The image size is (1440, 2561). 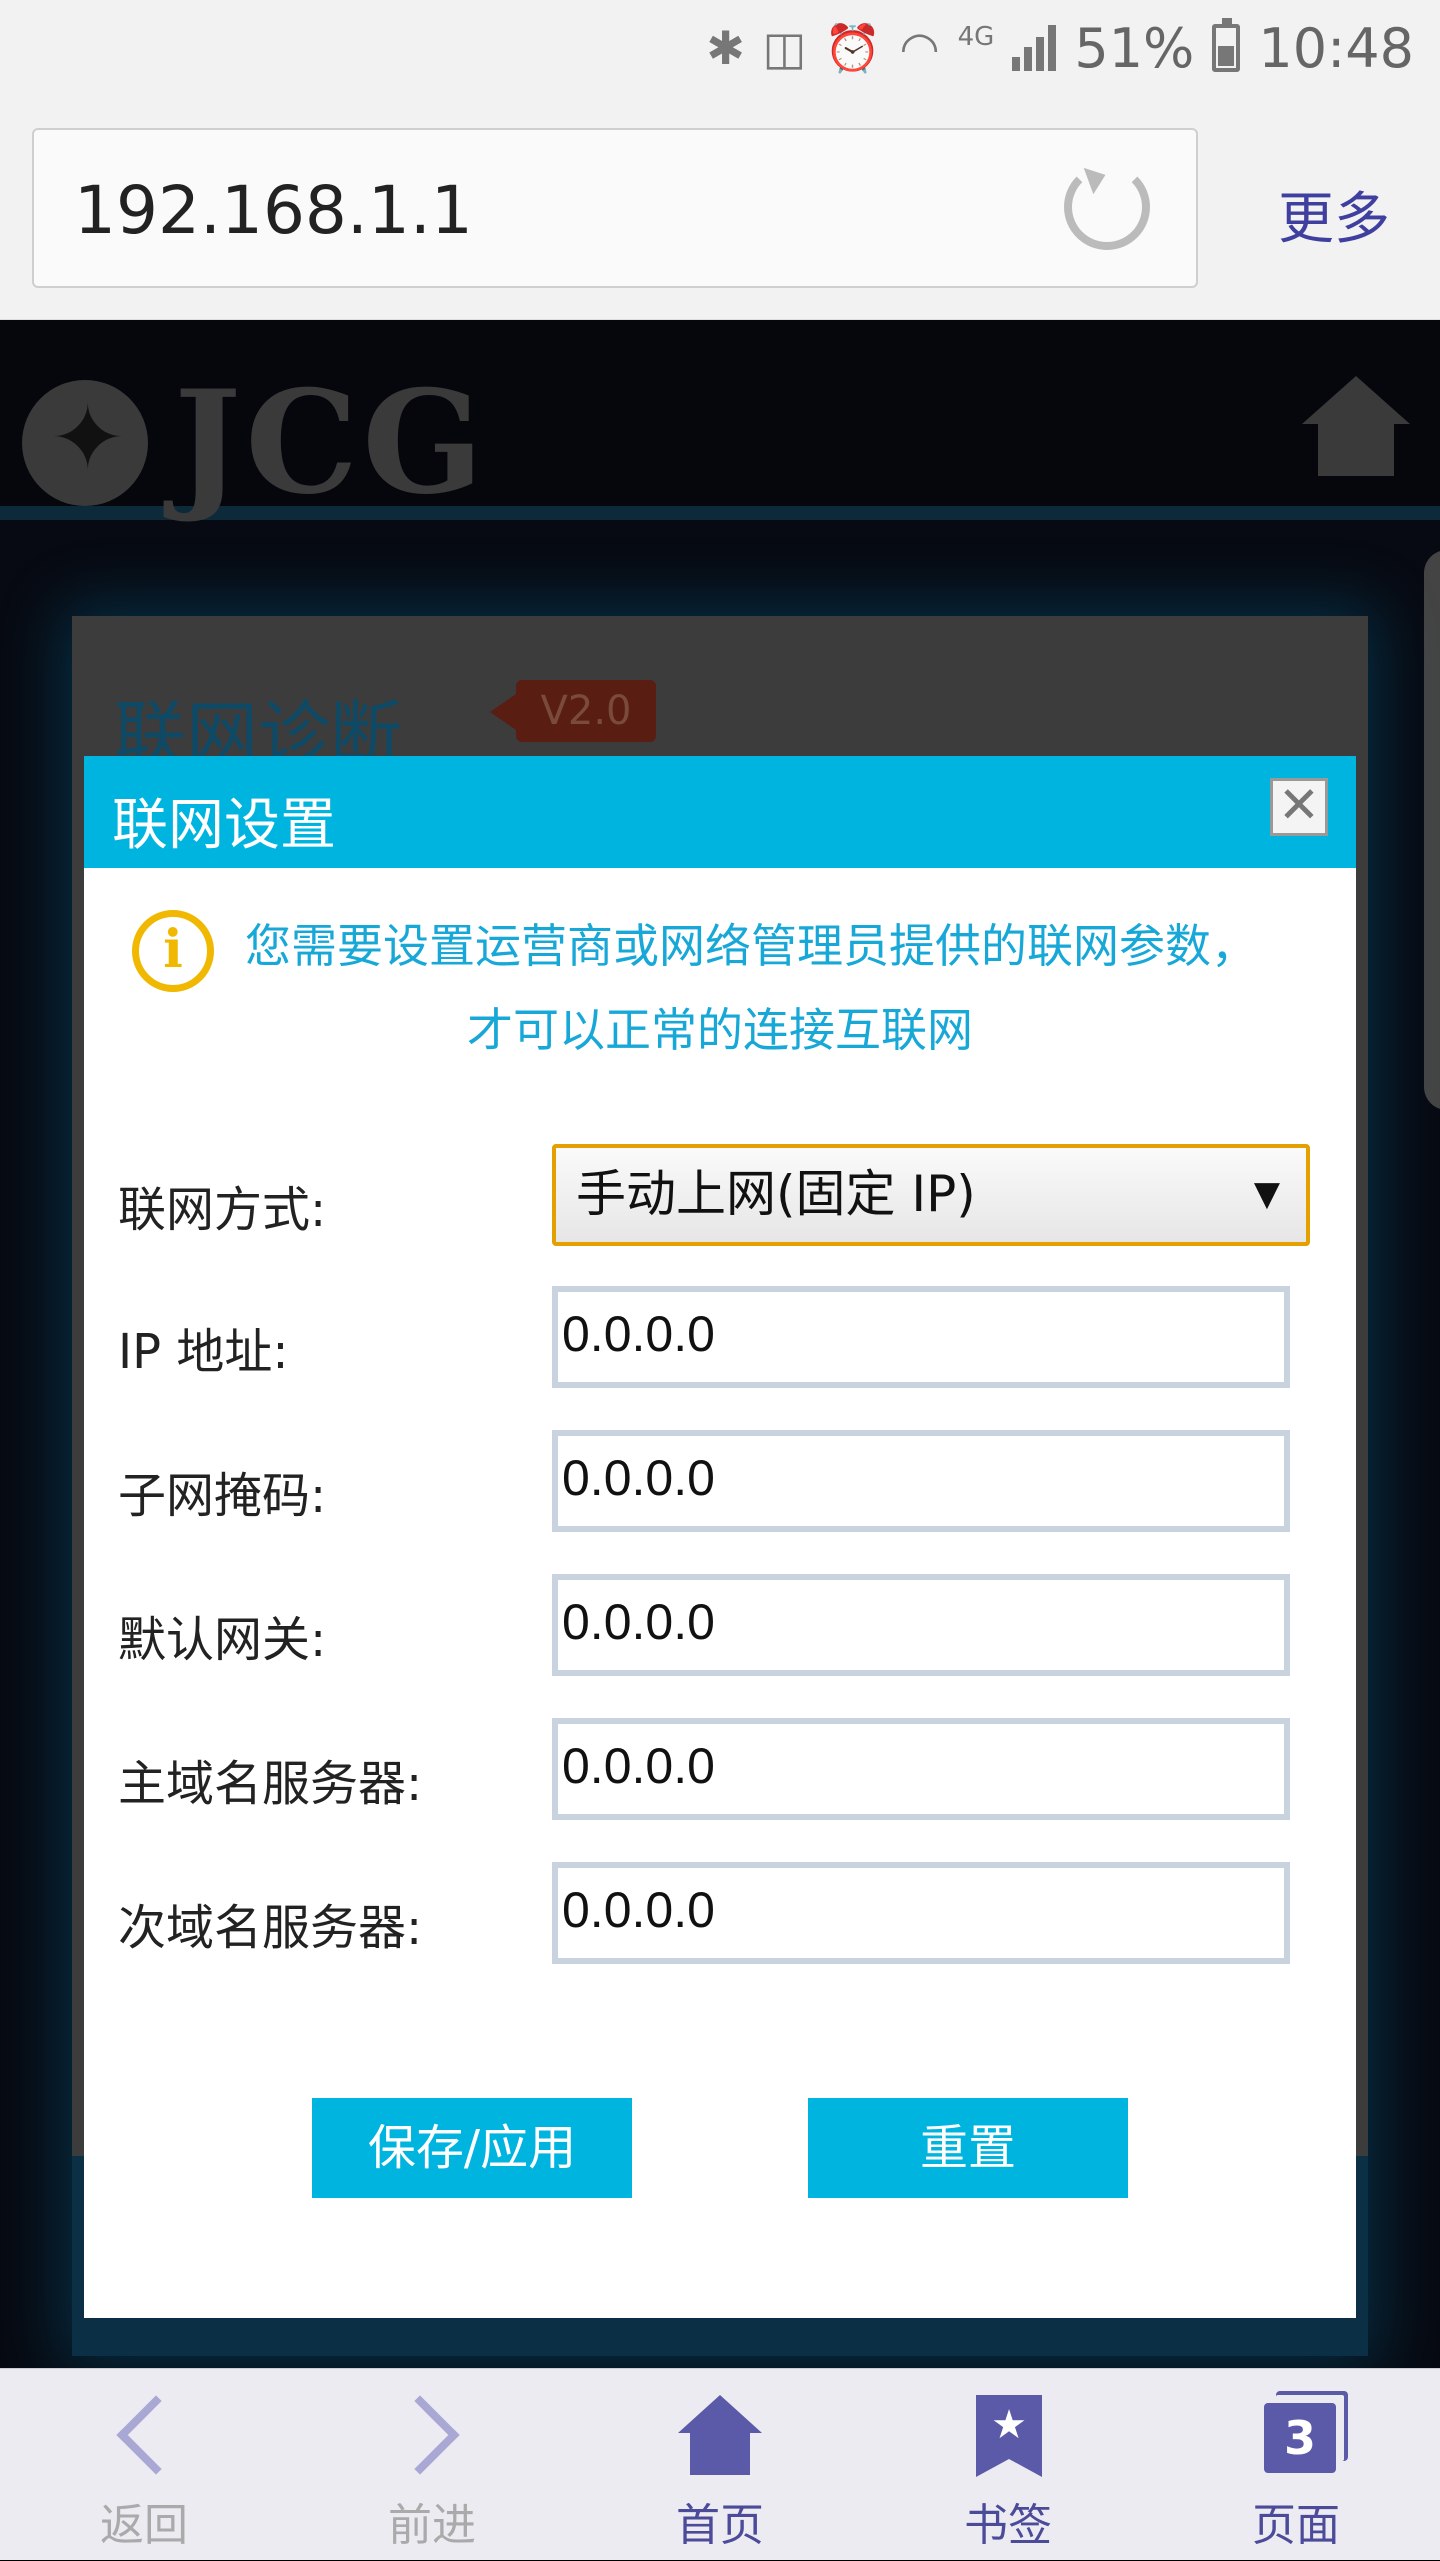 I want to click on save-apply-button: 保存/应用, so click(x=472, y=2148).